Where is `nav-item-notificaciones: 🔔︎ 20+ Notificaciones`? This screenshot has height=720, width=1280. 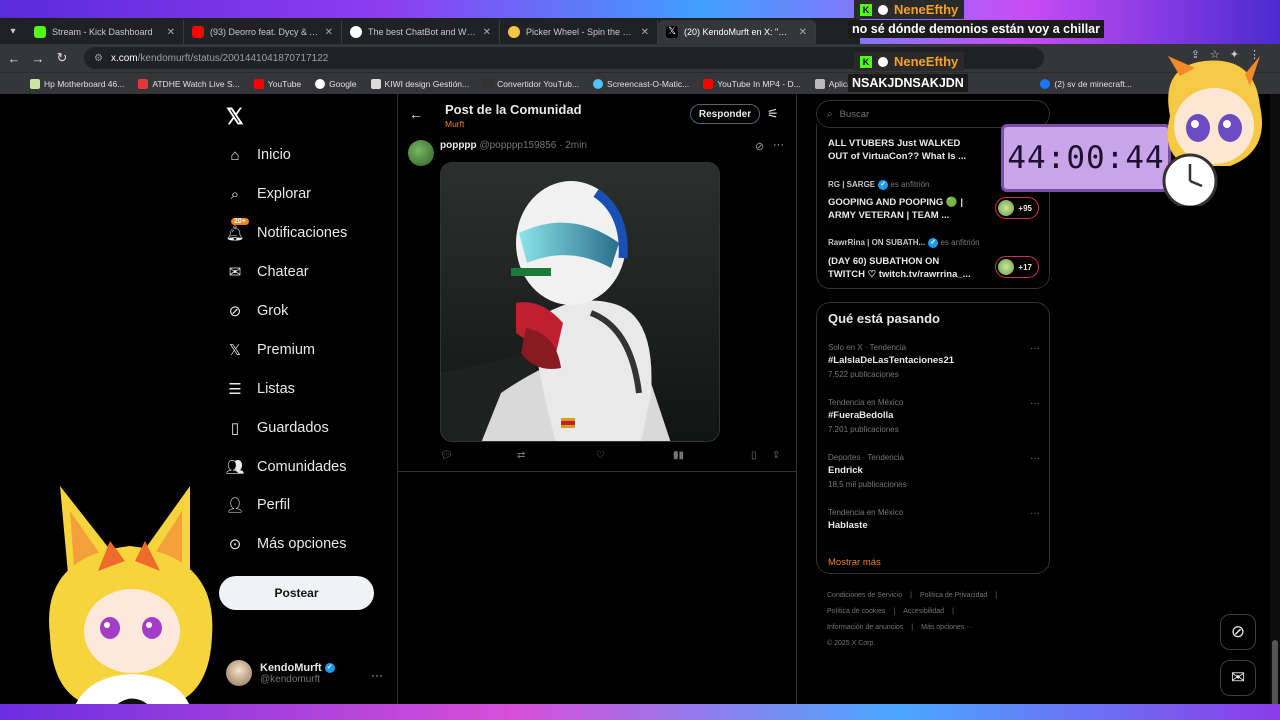
nav-item-notificaciones: 🔔︎ 20+ Notificaciones is located at coordinates (286, 230).